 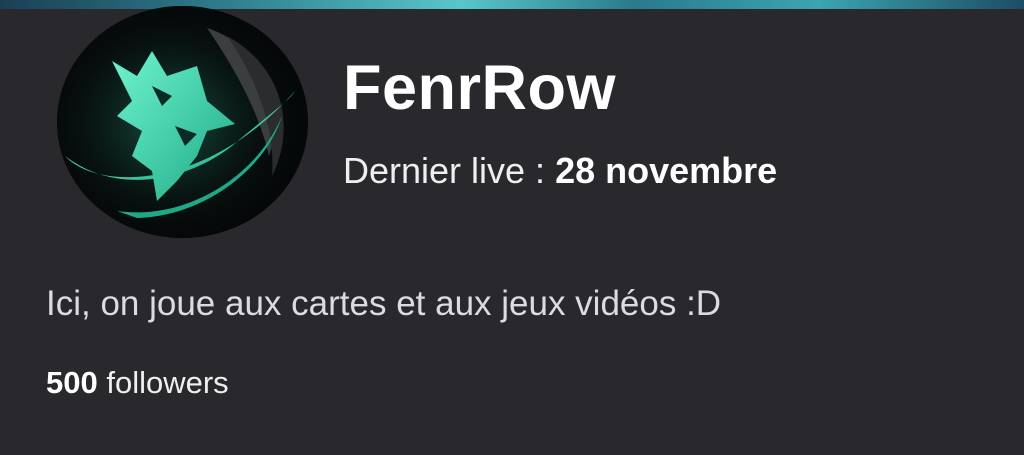 I want to click on last-live-info: Dernier live : 28 novembre, so click(x=560, y=171).